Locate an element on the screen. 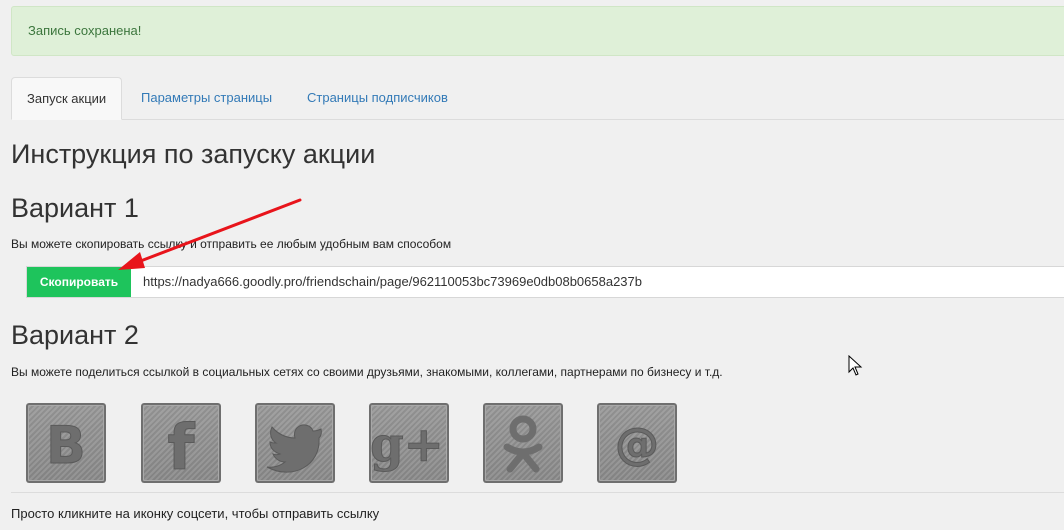  odnoklassniki-share-button is located at coordinates (523, 443).